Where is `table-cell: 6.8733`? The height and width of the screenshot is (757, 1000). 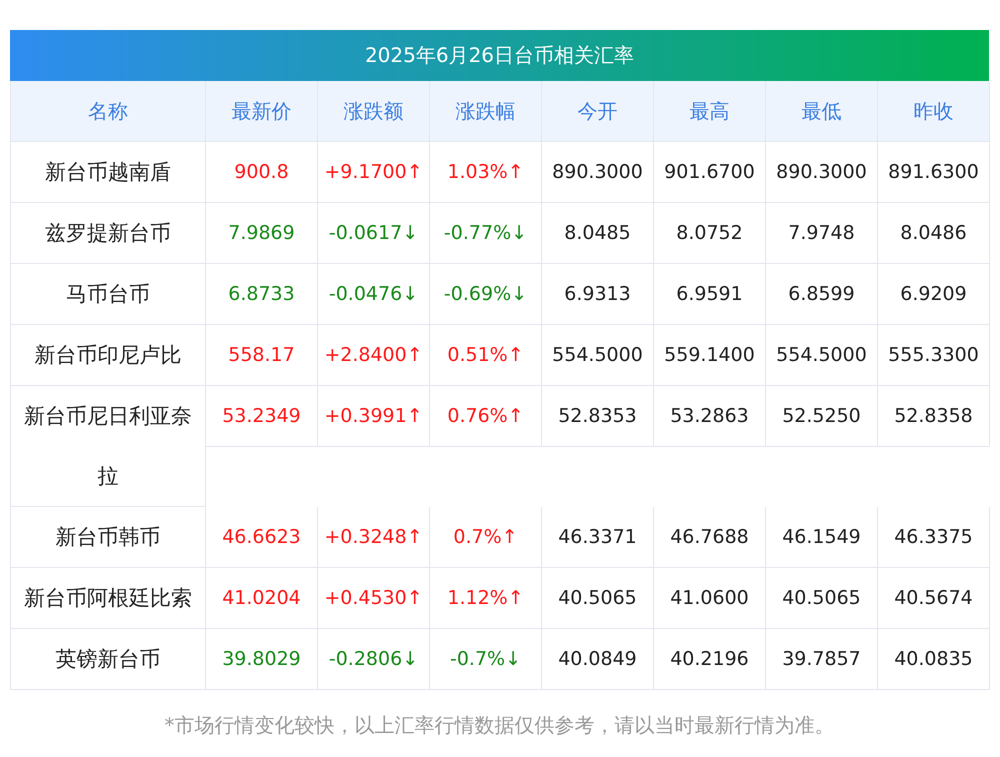 table-cell: 6.8733 is located at coordinates (262, 294).